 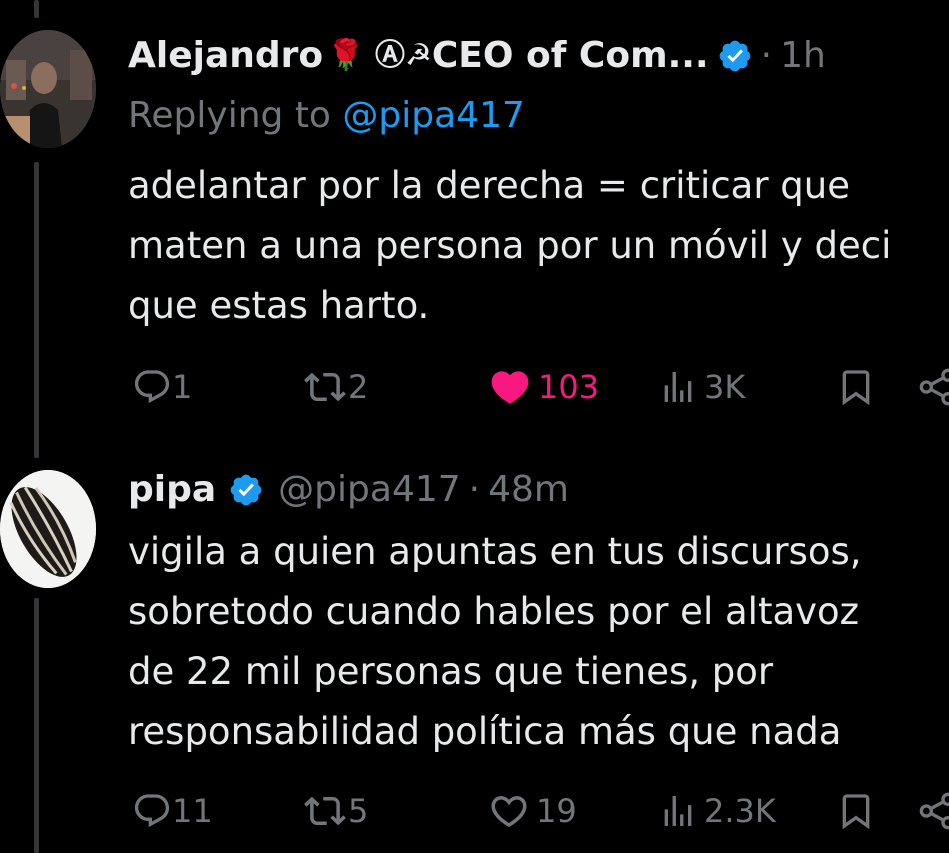 I want to click on views-count: 2.3K, so click(x=740, y=811).